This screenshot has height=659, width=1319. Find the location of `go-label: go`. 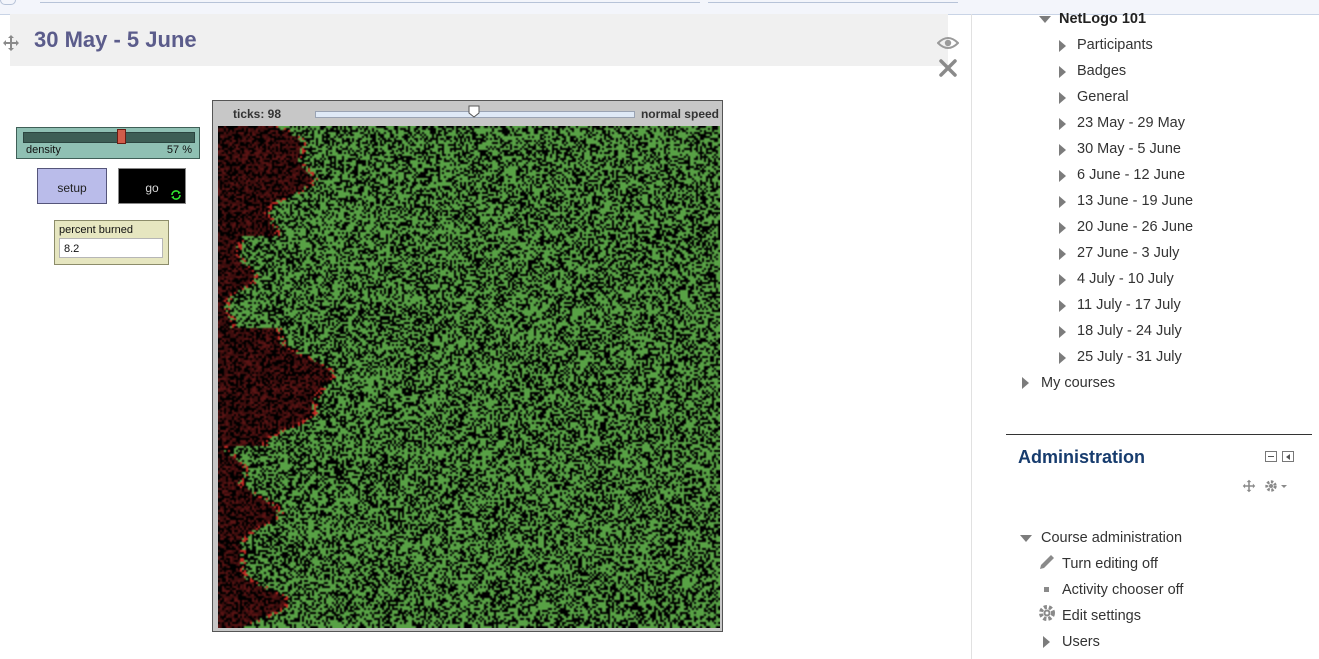

go-label: go is located at coordinates (152, 188).